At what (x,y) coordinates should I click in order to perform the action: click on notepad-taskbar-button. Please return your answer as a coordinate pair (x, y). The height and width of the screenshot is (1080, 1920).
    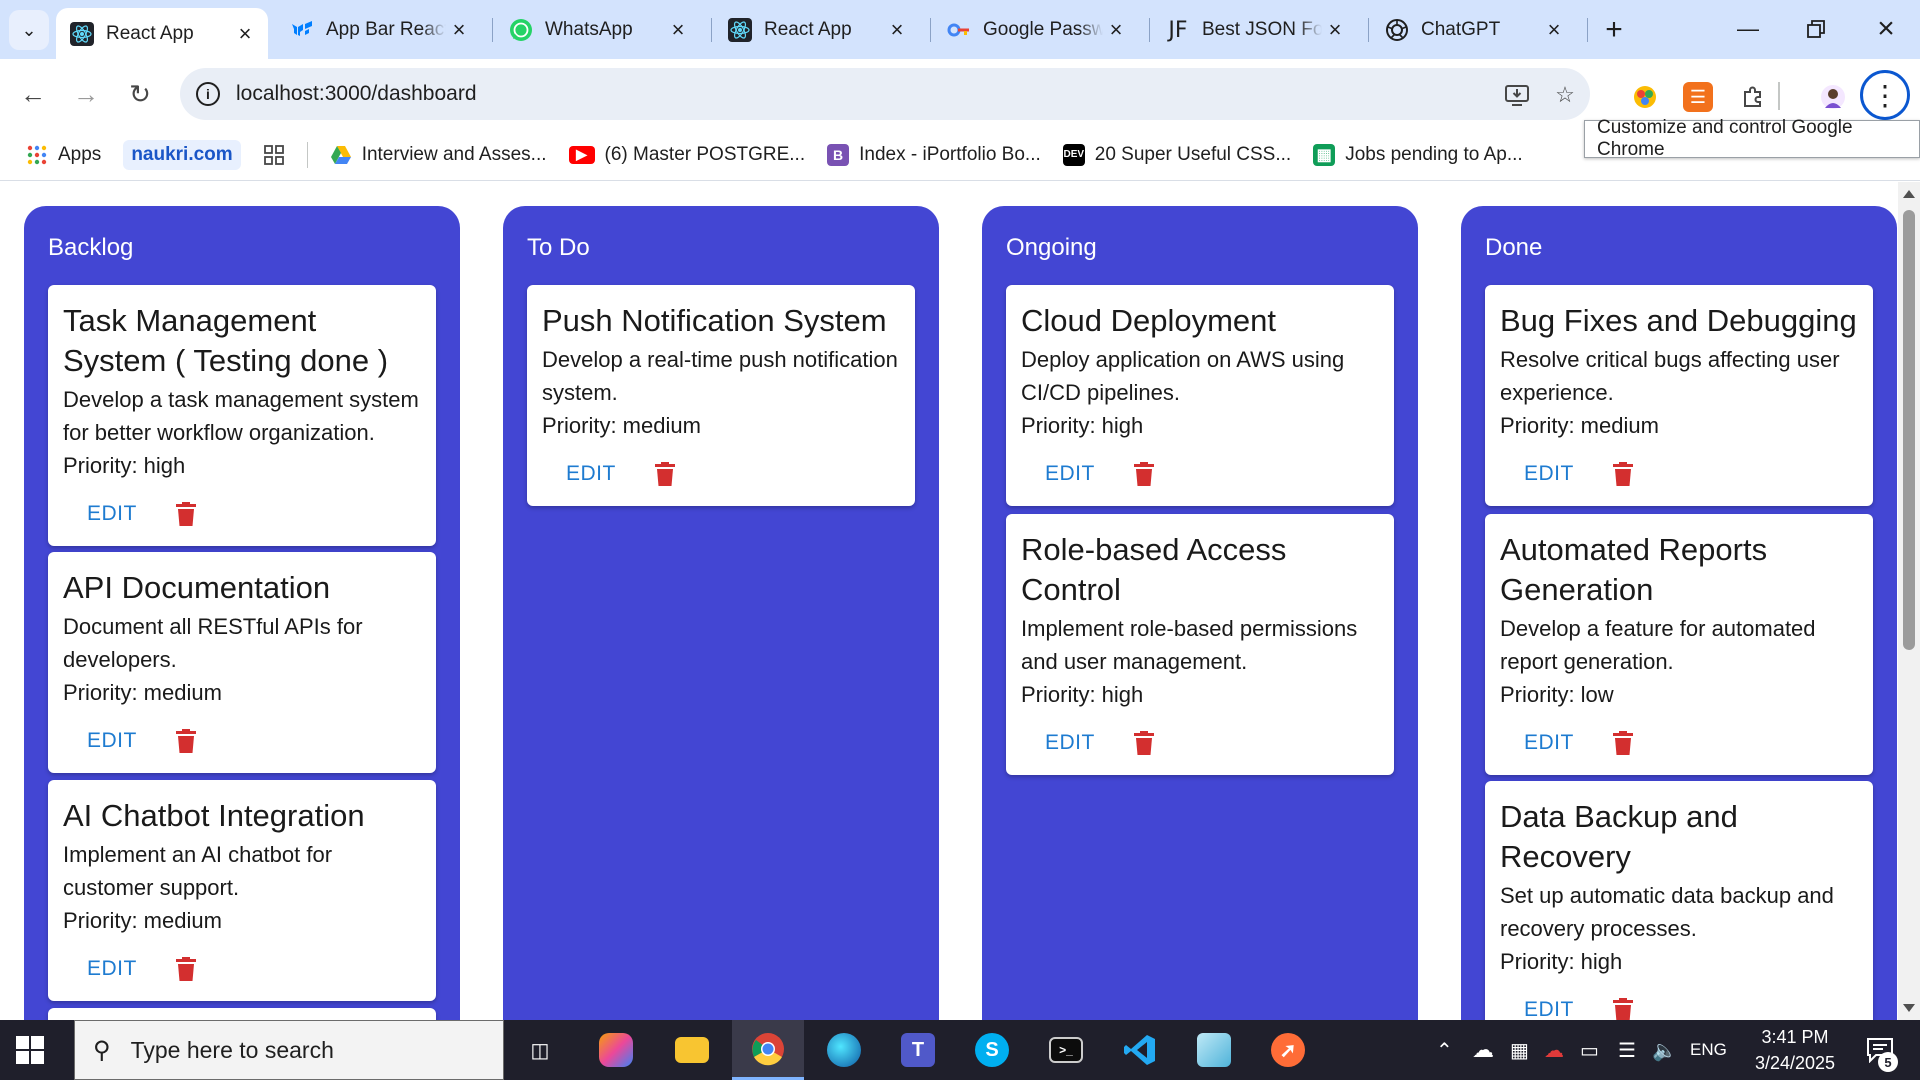
    Looking at the image, I should click on (1214, 1050).